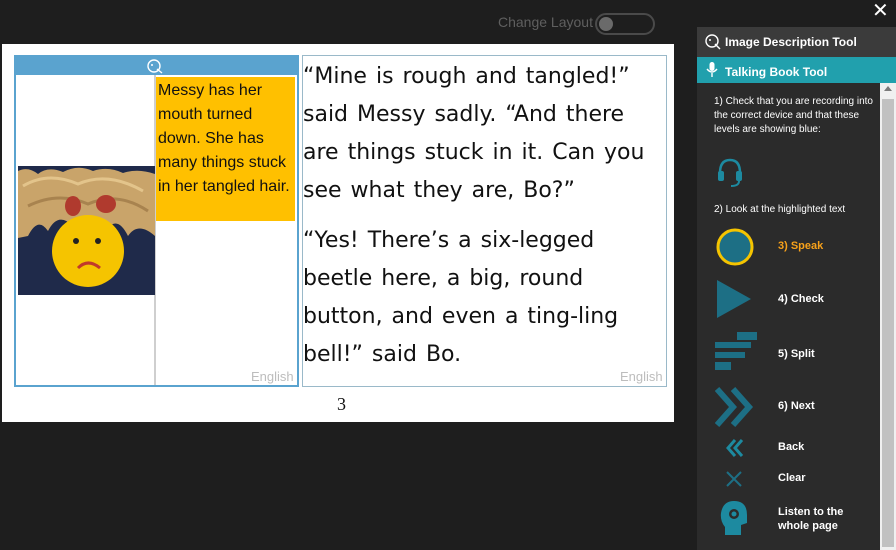 The image size is (896, 550). What do you see at coordinates (823, 519) in the screenshot?
I see `step-listen-label: Listen to the whole page` at bounding box center [823, 519].